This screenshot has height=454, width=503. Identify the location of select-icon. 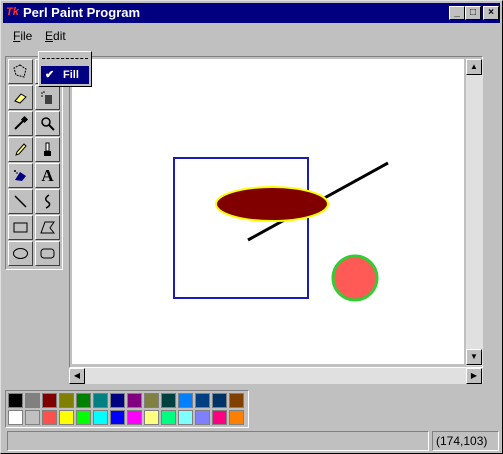
(20, 71).